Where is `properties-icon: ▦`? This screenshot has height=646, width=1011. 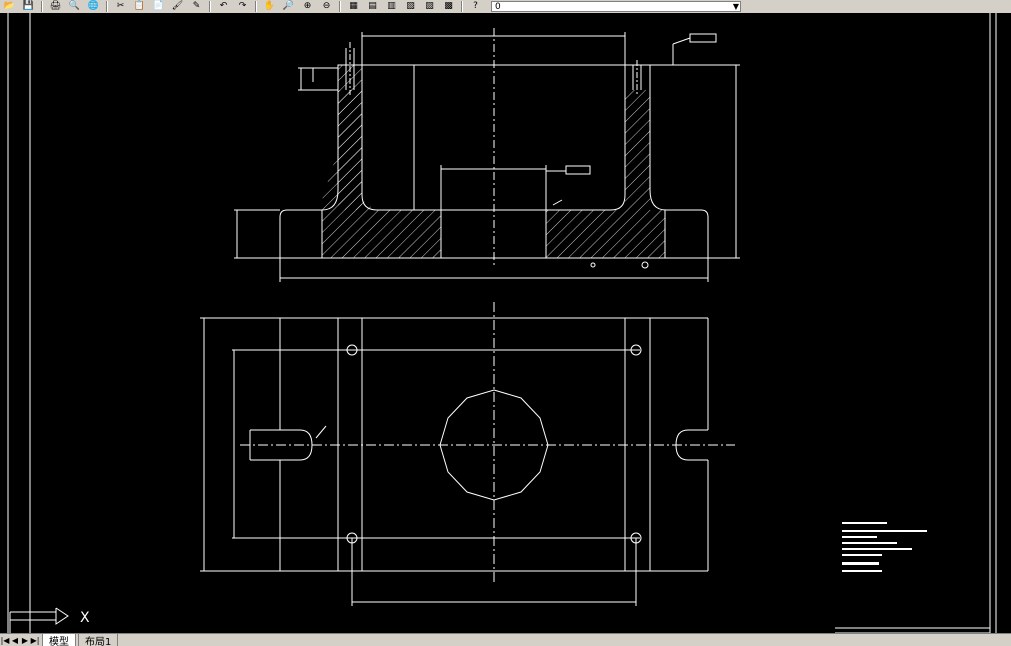
properties-icon: ▦ is located at coordinates (353, 6).